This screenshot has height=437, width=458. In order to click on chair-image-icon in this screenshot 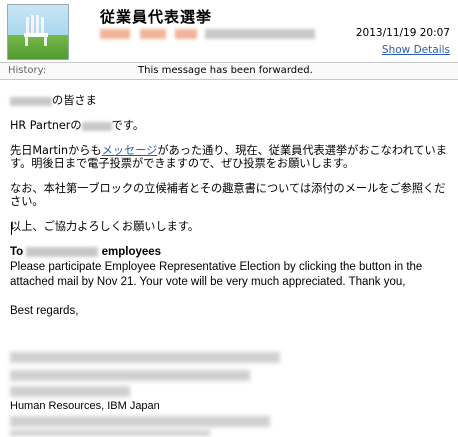, I will do `click(36, 30)`.